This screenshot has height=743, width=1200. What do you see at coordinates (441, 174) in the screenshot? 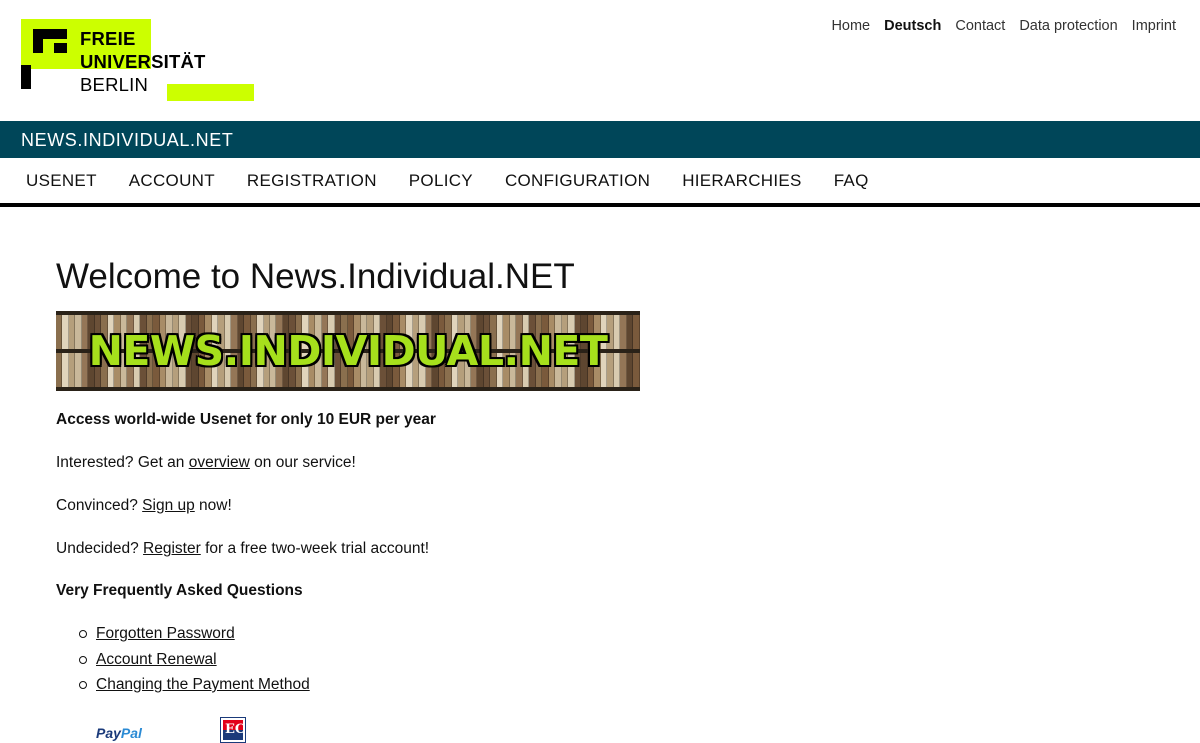
I see `main-nav-policy: POLICY` at bounding box center [441, 174].